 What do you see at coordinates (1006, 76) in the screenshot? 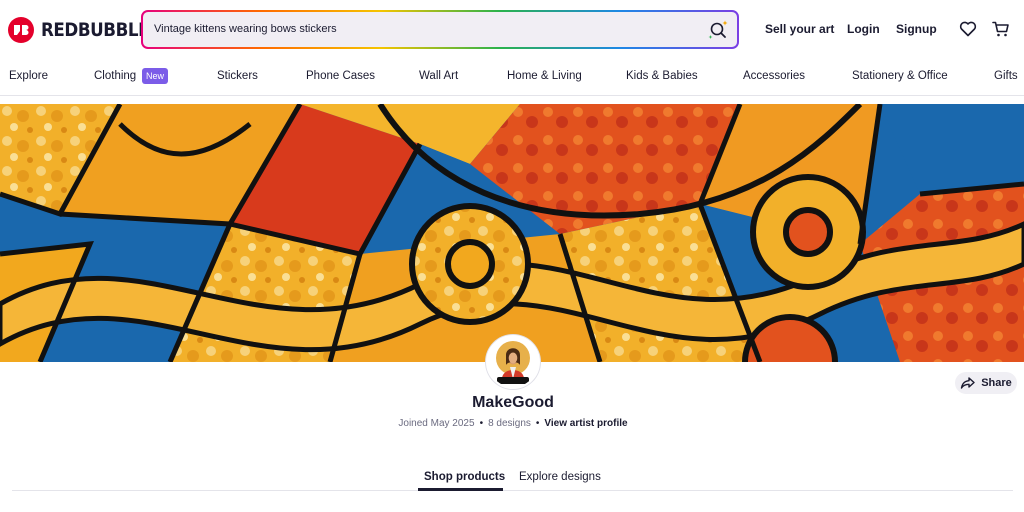
I see `nav-item-gifts: Gifts` at bounding box center [1006, 76].